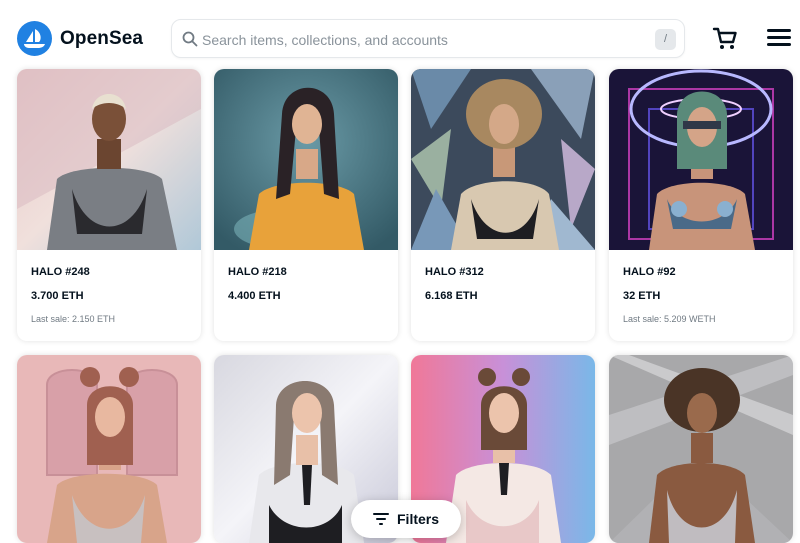 This screenshot has width=800, height=543. Describe the element at coordinates (306, 295) in the screenshot. I see `nft-info: HALO #218 4.400 ETH` at that location.